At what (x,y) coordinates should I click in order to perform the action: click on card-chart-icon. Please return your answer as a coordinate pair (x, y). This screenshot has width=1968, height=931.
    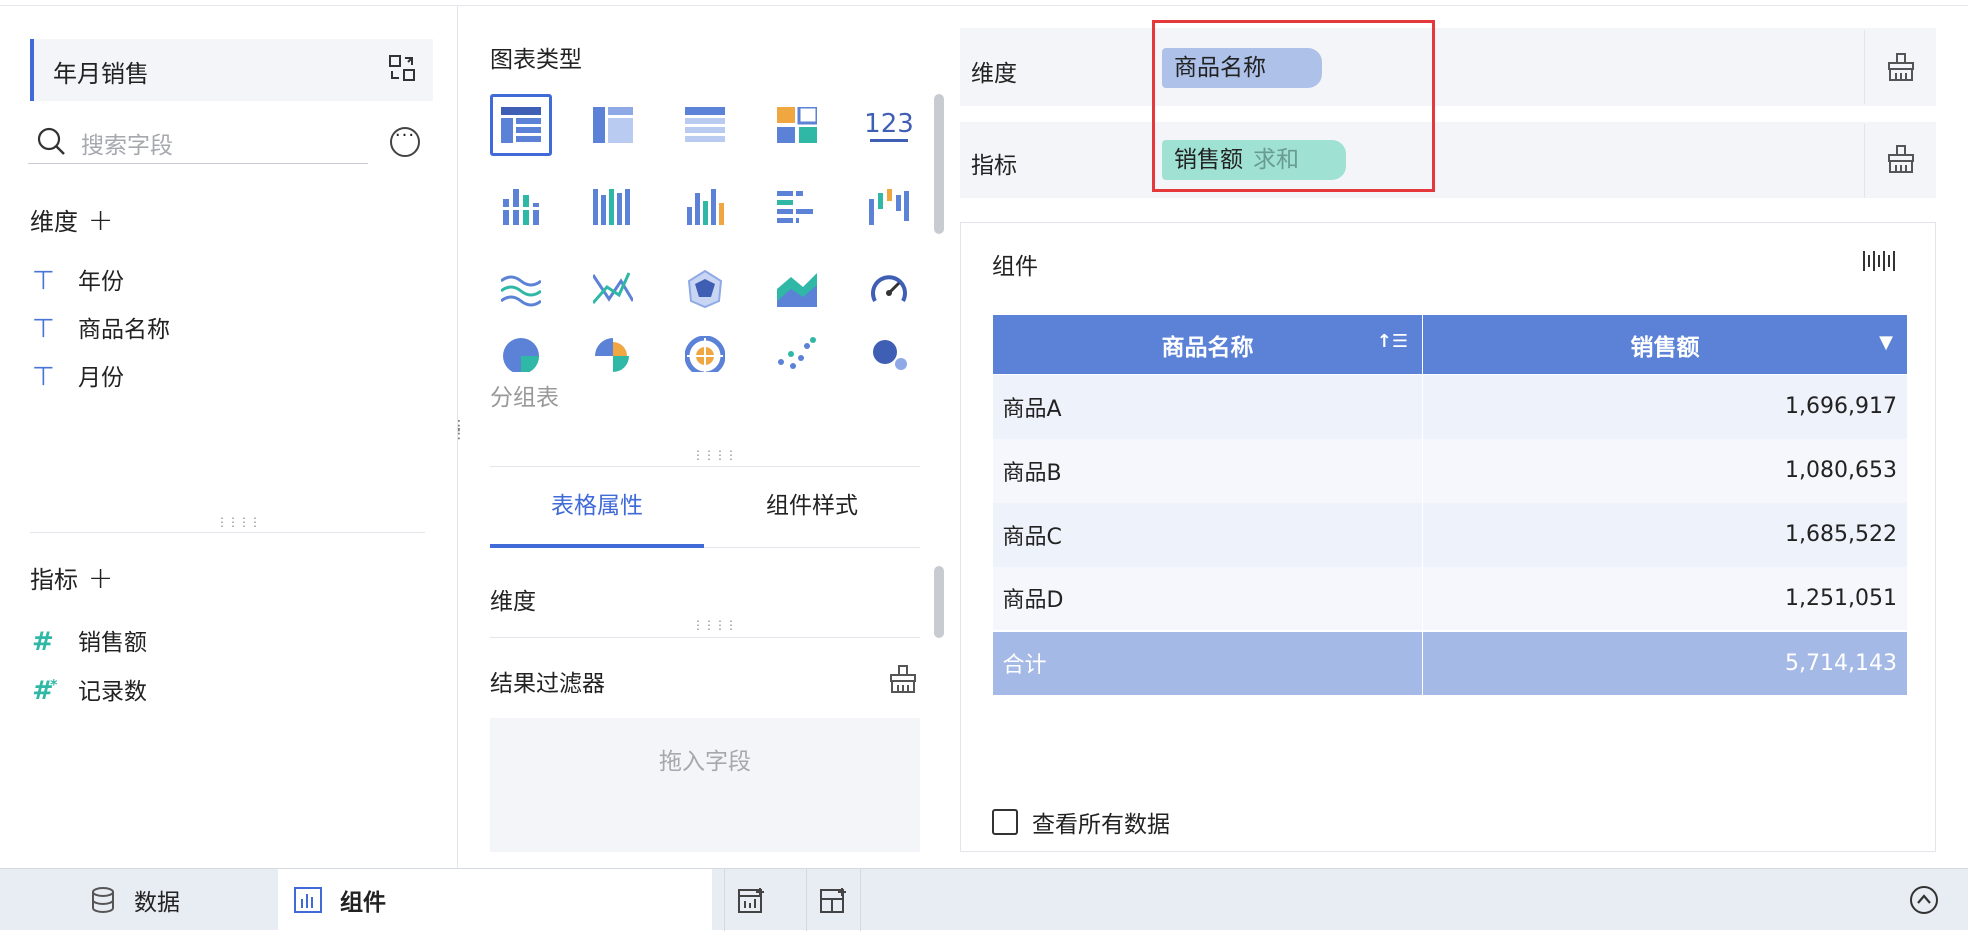
    Looking at the image, I should click on (797, 125).